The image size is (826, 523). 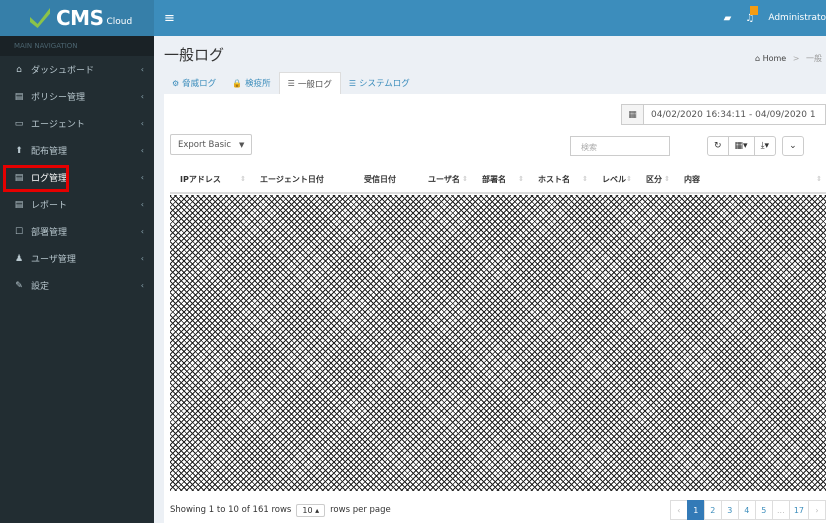 I want to click on column-header-label: 区分, so click(x=654, y=179).